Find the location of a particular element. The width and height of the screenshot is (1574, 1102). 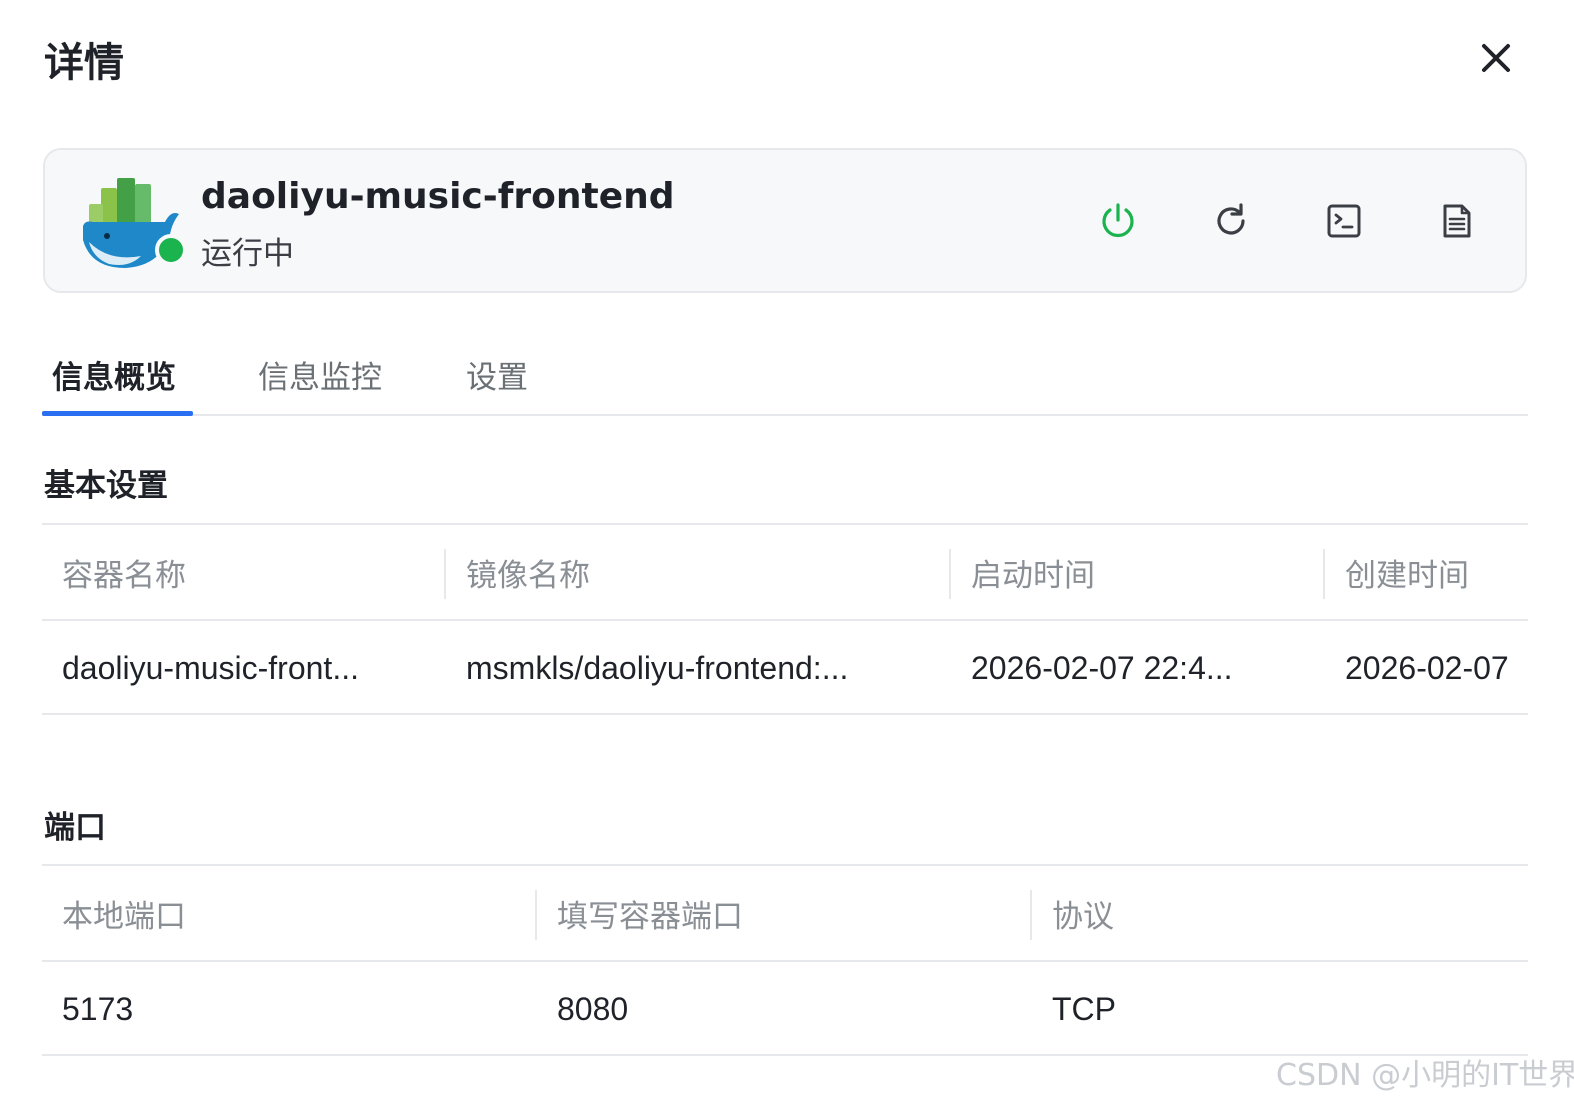

table-header-row: 本地端口 填写容器端口 协议 is located at coordinates (785, 912).